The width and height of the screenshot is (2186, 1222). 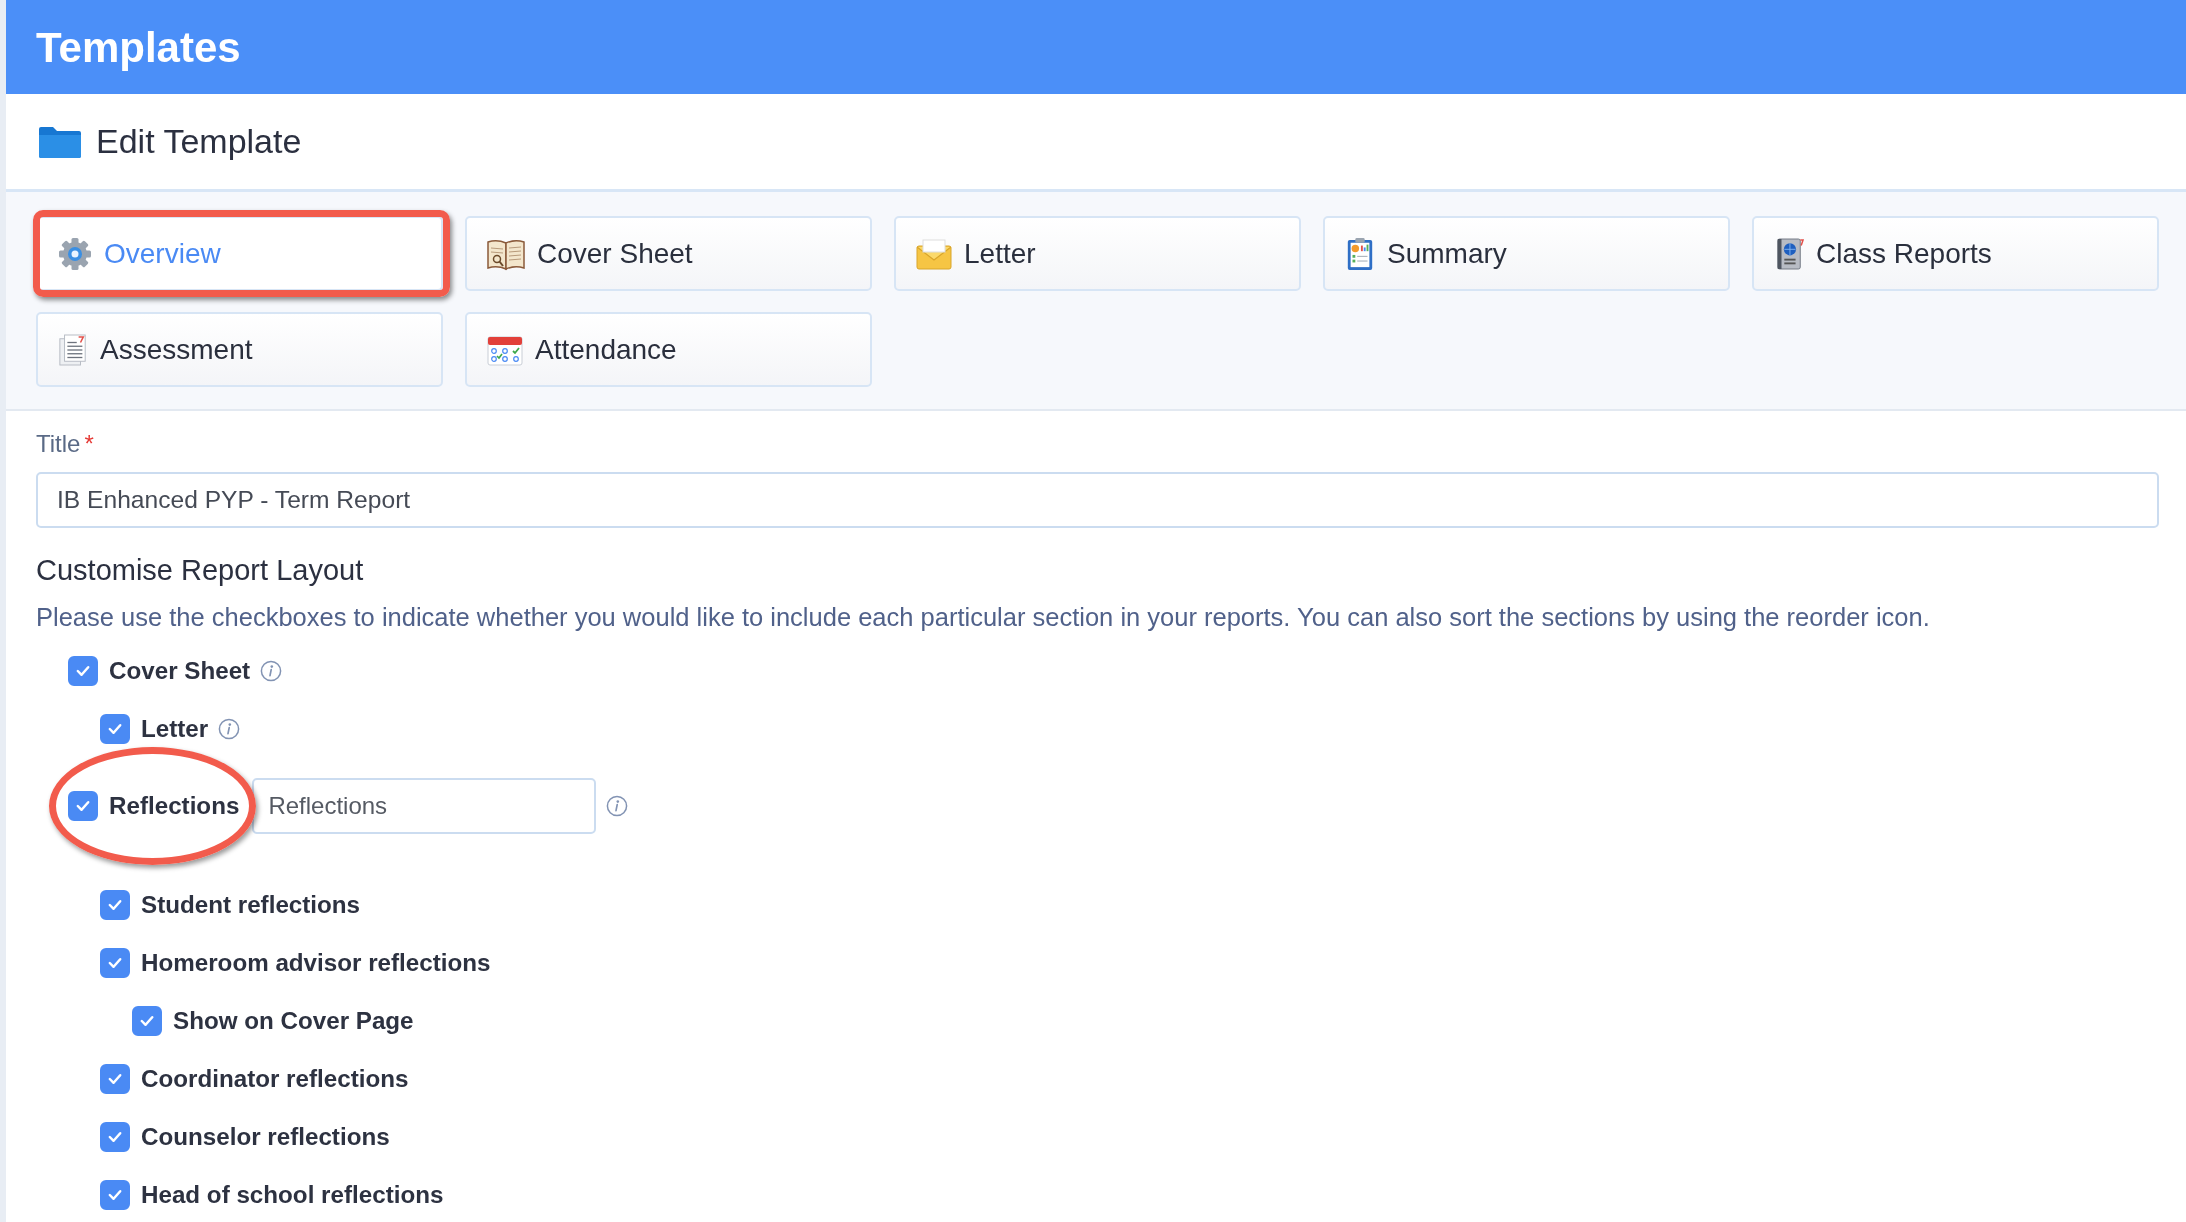 What do you see at coordinates (668, 349) in the screenshot?
I see `tab: Attendance` at bounding box center [668, 349].